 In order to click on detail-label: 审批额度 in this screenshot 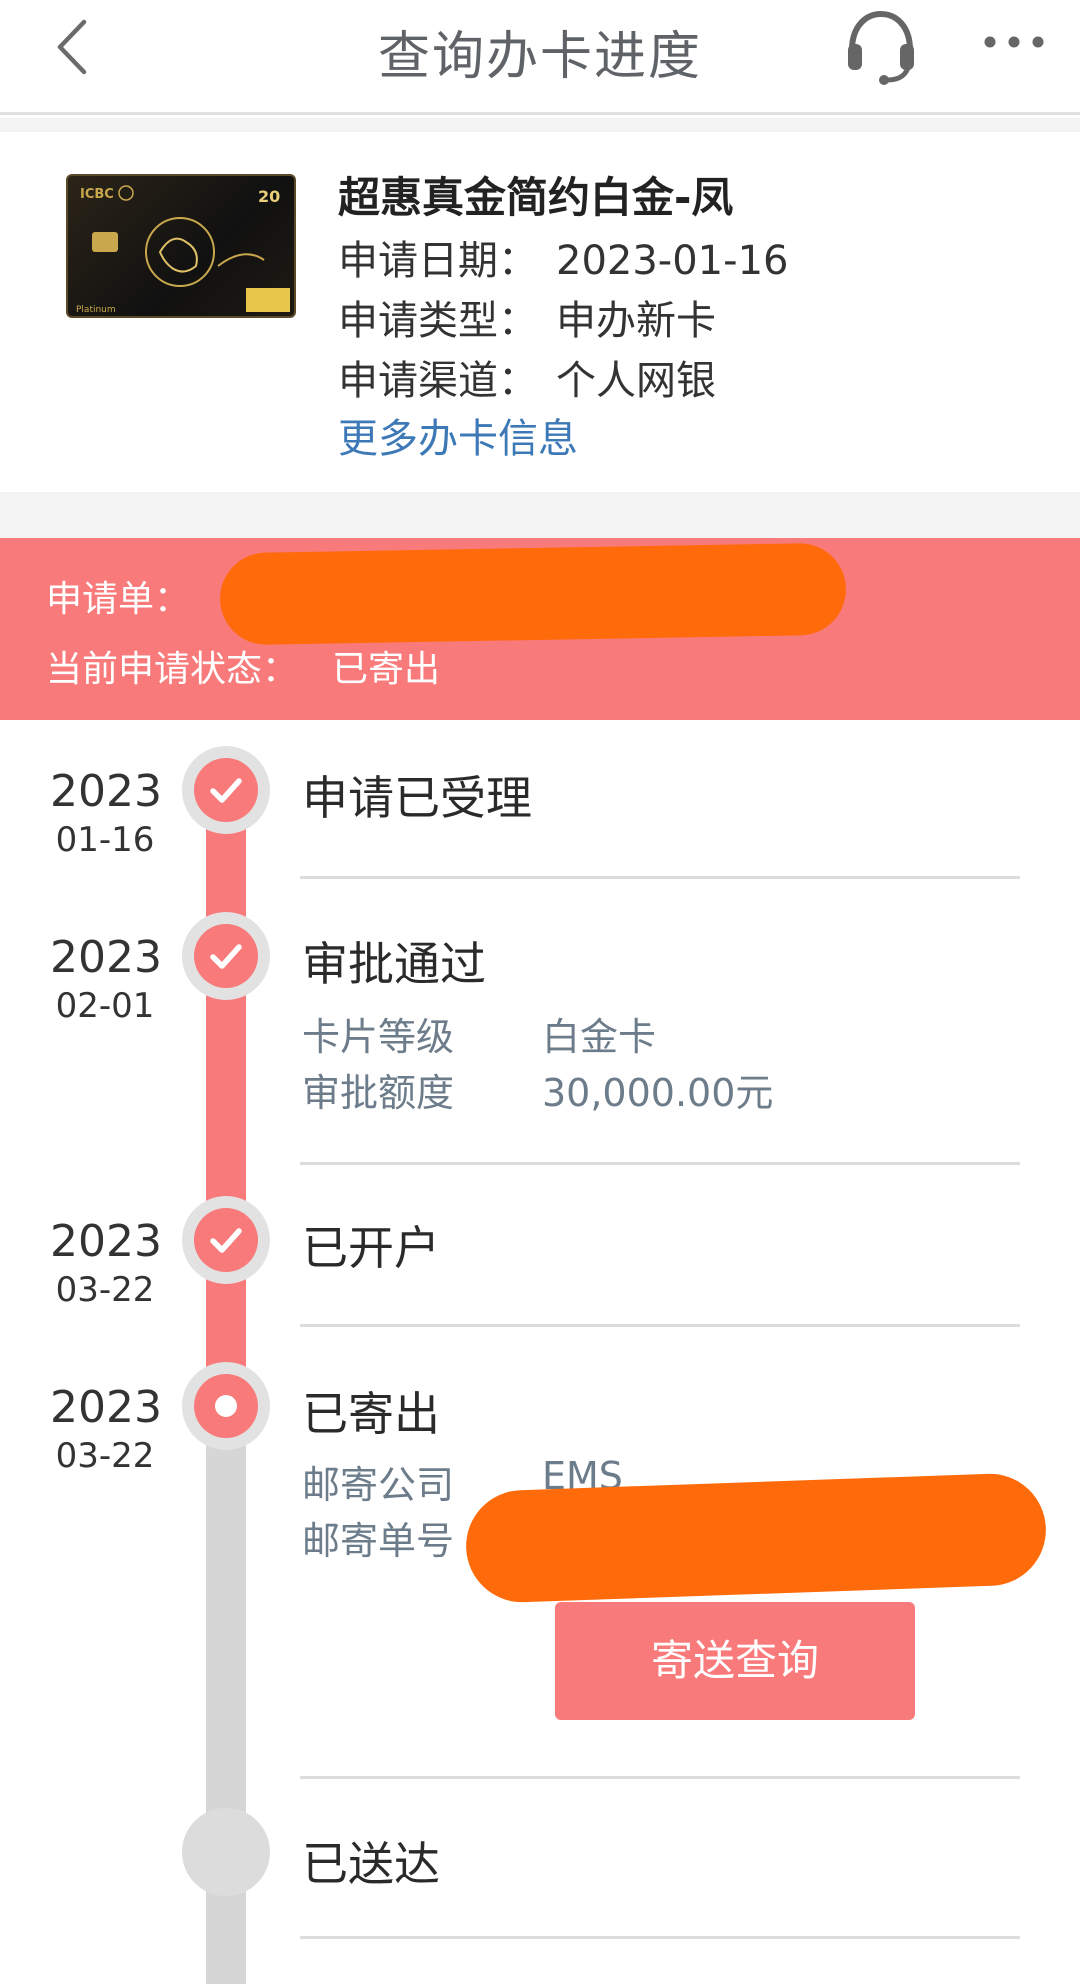, I will do `click(378, 1093)`.